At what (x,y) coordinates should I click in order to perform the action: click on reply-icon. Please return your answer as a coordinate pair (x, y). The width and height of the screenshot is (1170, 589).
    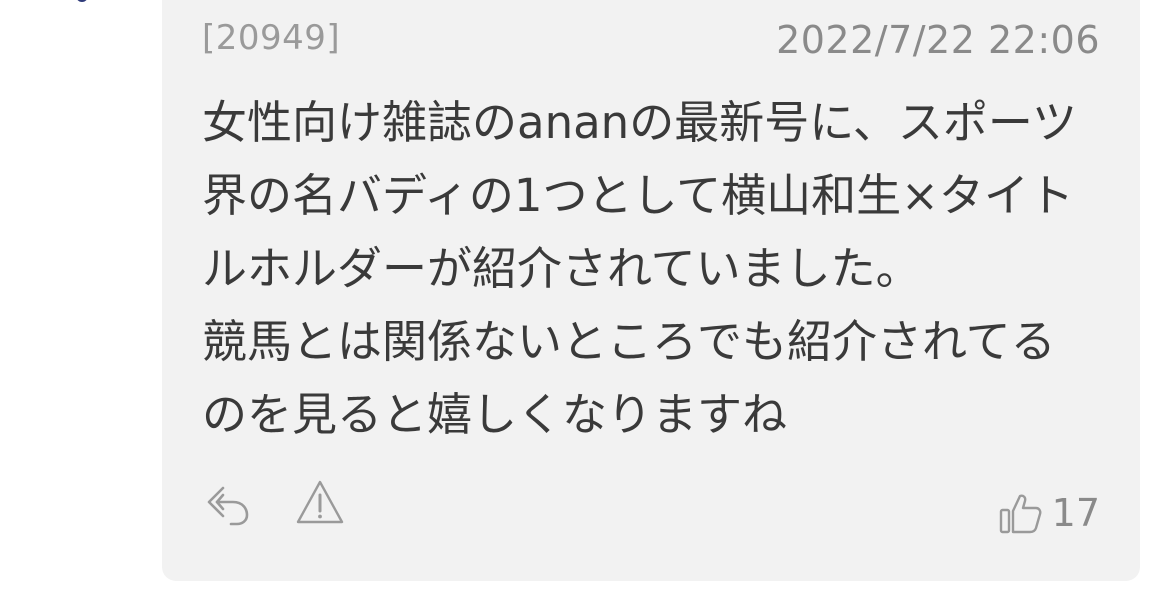
    Looking at the image, I should click on (229, 506).